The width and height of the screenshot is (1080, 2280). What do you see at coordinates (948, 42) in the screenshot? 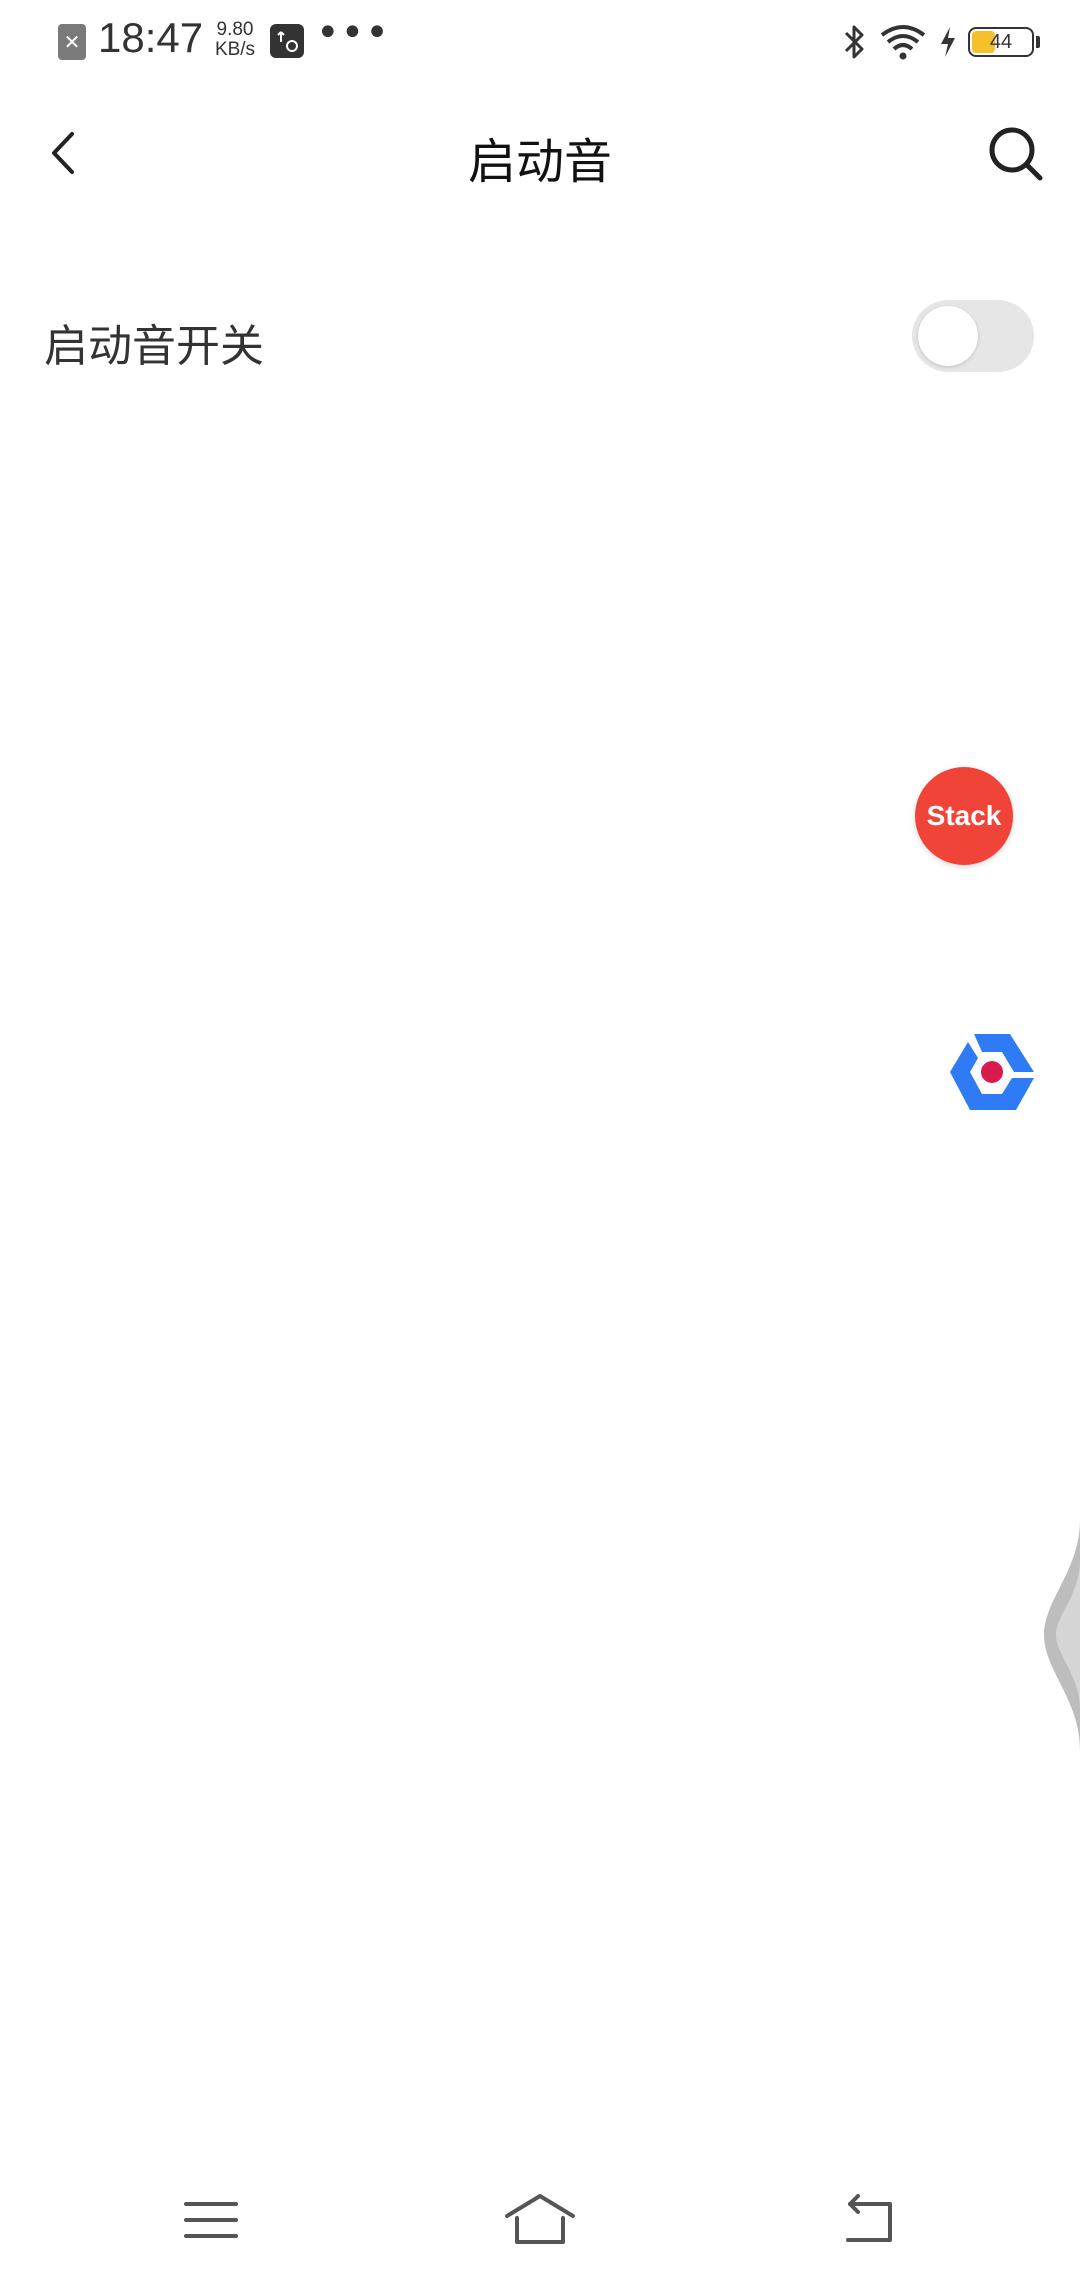
I see `charging-bolt-icon` at bounding box center [948, 42].